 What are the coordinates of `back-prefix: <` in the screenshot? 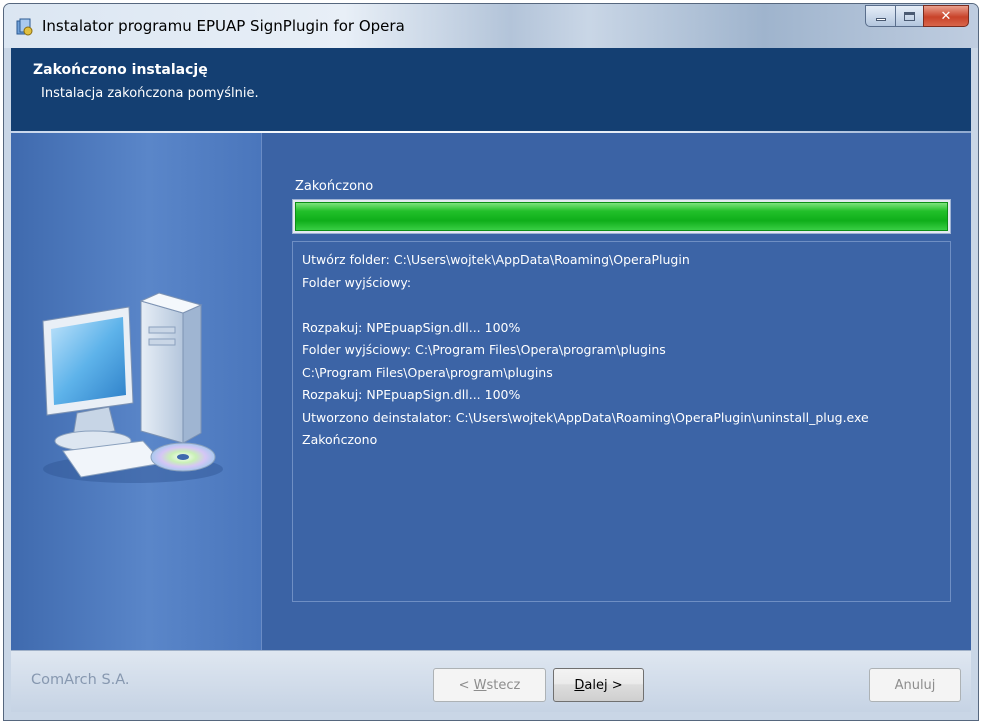 It's located at (466, 685).